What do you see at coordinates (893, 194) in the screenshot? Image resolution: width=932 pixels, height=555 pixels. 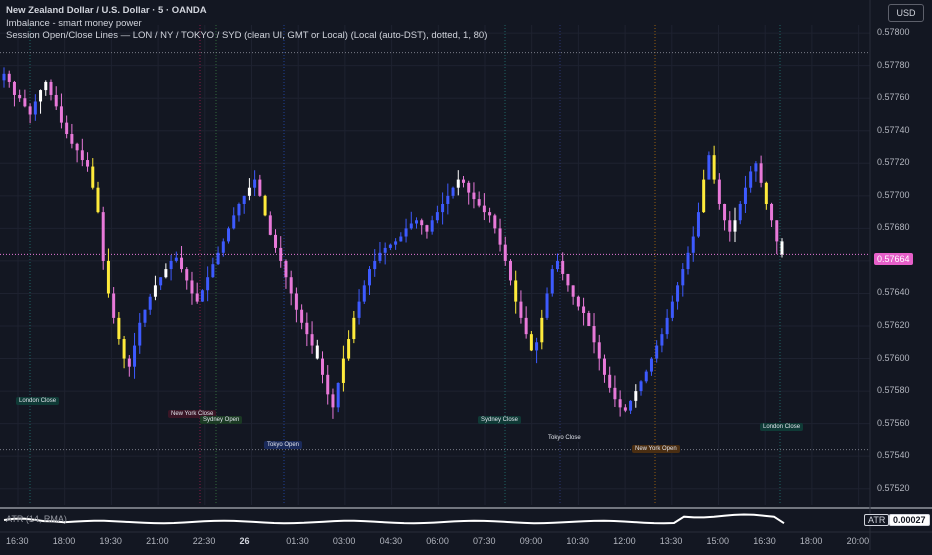 I see `price-tick-label: 0.57700` at bounding box center [893, 194].